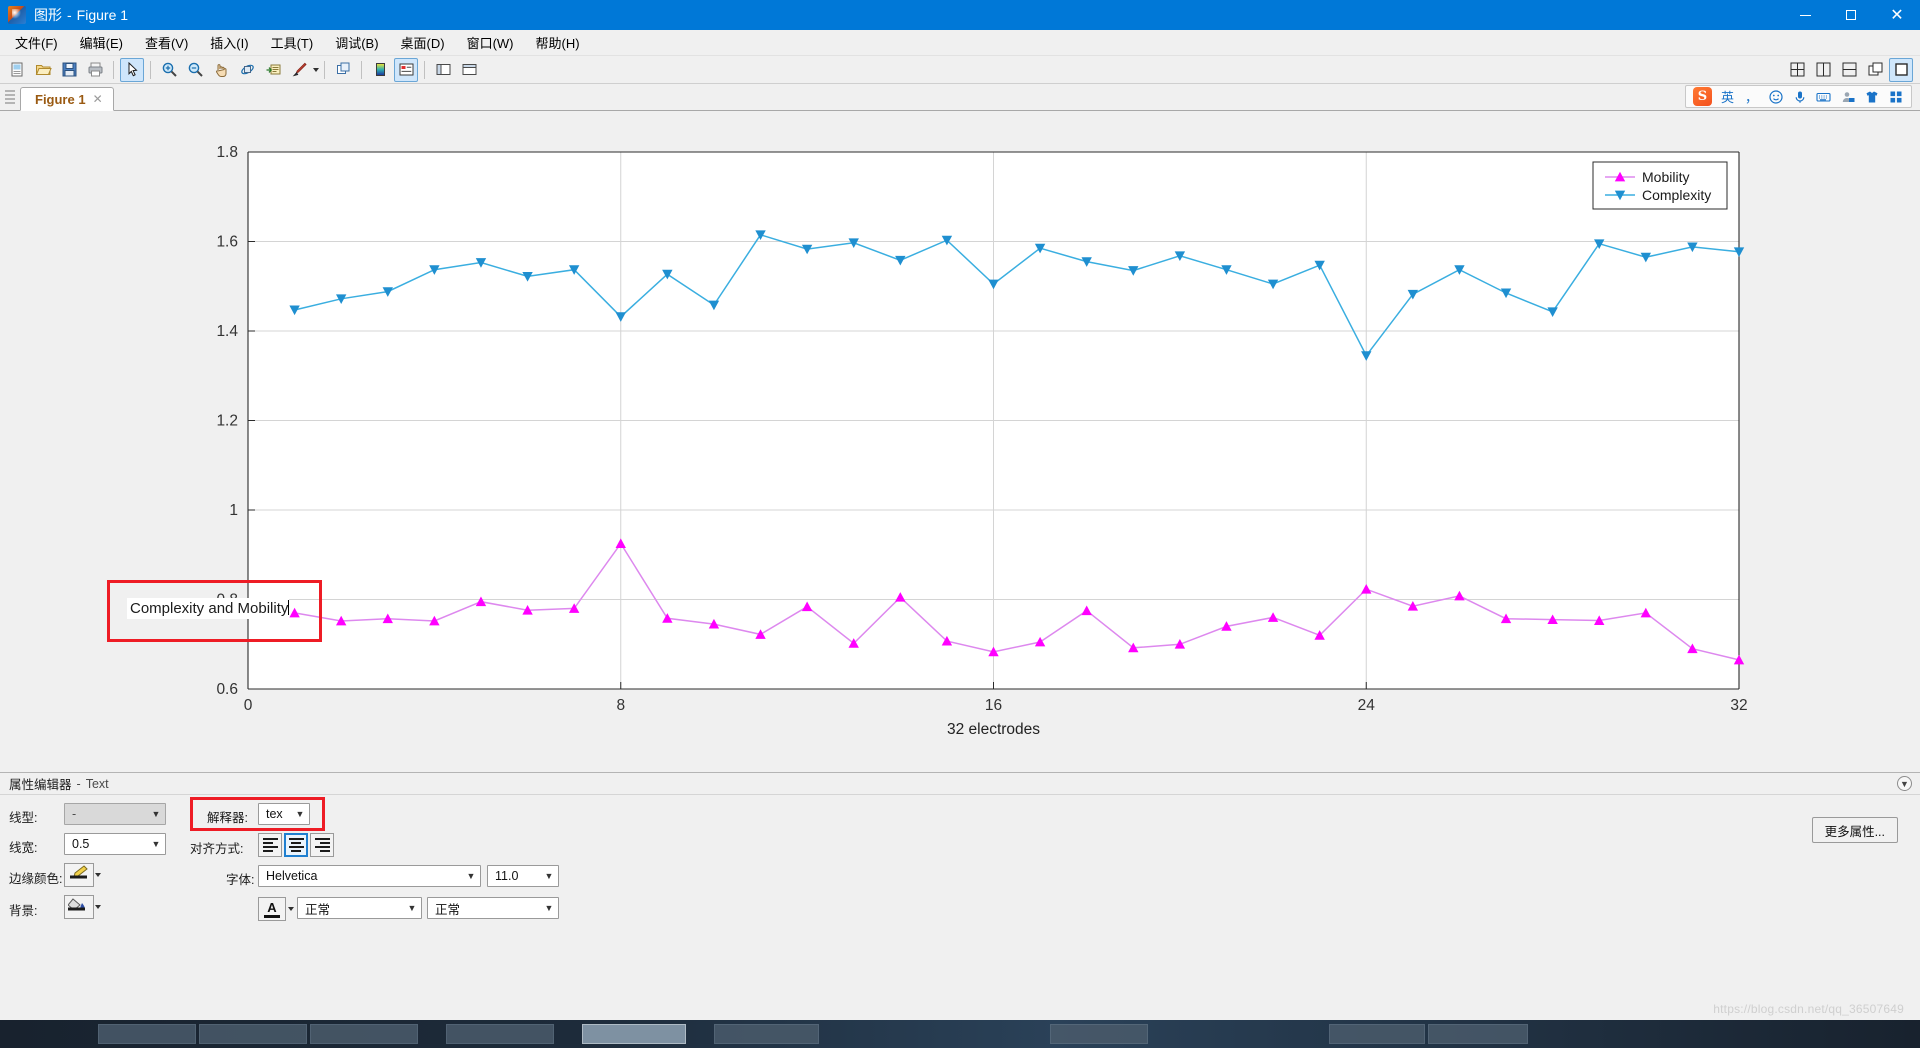  Describe the element at coordinates (292, 42) in the screenshot. I see `menu-tools: 工具(T)` at that location.